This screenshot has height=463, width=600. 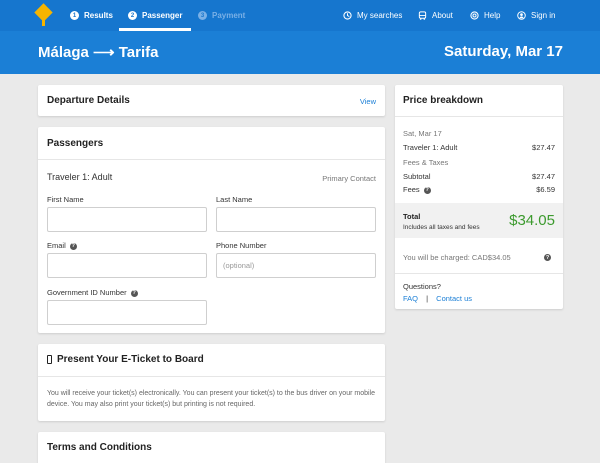 What do you see at coordinates (441, 227) in the screenshot?
I see `total-note: Includes all taxes and fees` at bounding box center [441, 227].